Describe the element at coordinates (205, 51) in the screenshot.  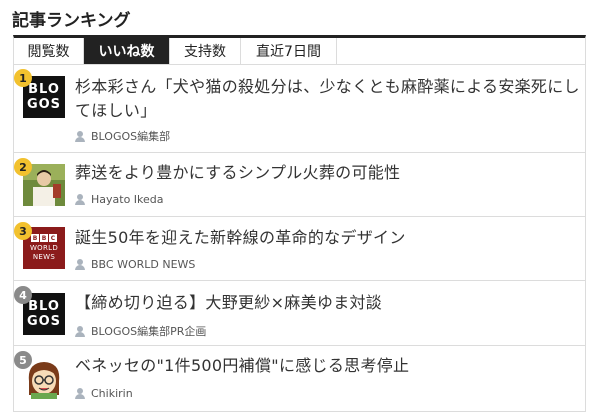
I see `tab-support: 支持数` at that location.